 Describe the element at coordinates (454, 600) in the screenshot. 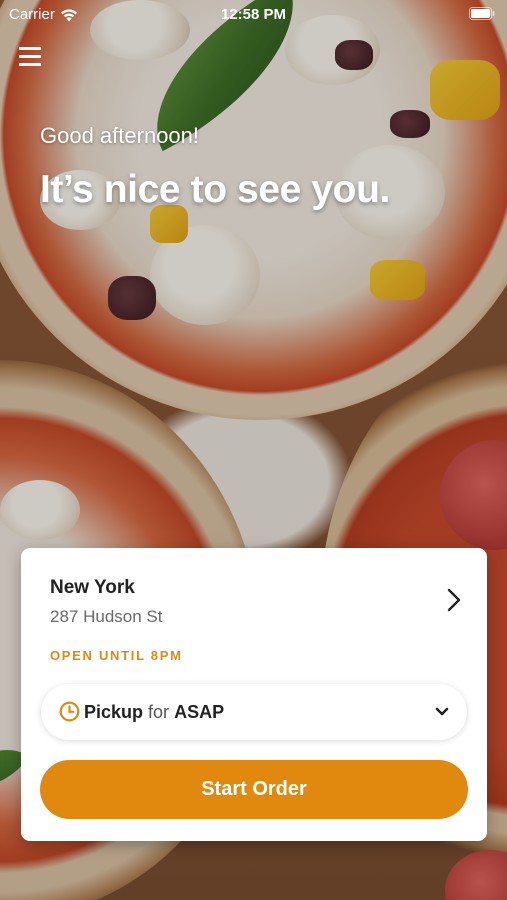

I see `chevron-right-icon` at that location.